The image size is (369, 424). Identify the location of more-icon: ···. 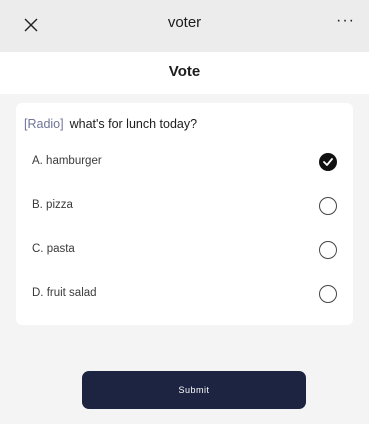
(345, 21).